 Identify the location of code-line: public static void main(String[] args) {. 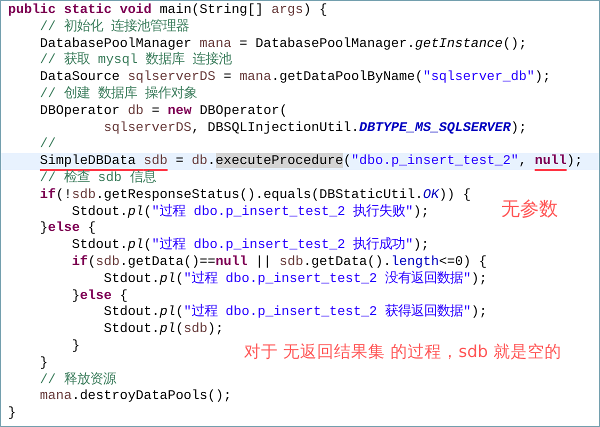
(167, 10).